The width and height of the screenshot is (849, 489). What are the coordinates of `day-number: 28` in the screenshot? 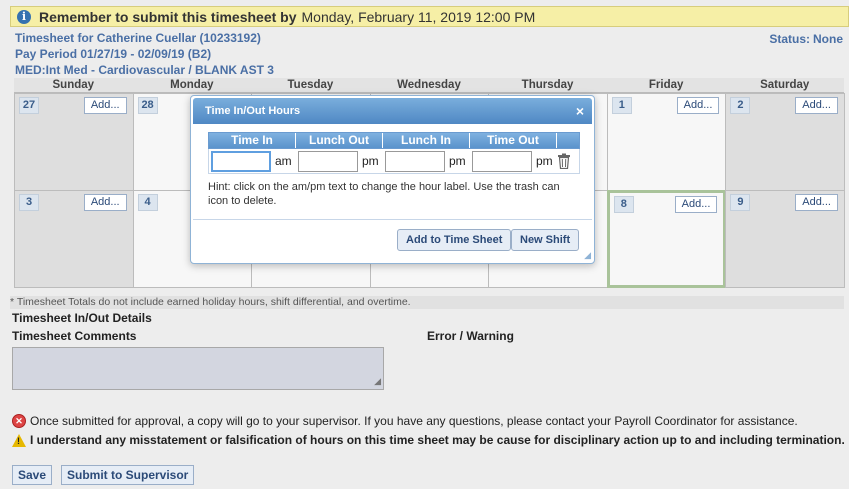 It's located at (147, 105).